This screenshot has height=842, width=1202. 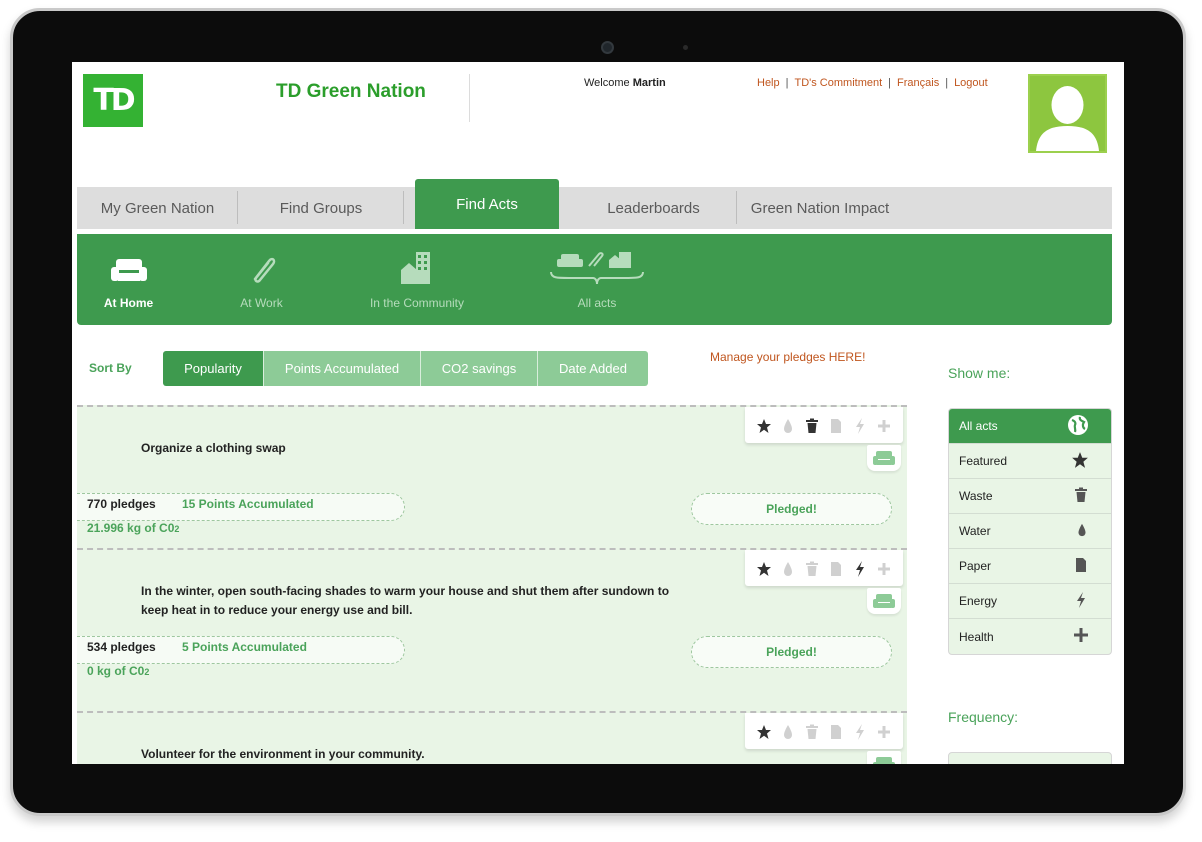 I want to click on filter-water: Water, so click(x=1030, y=531).